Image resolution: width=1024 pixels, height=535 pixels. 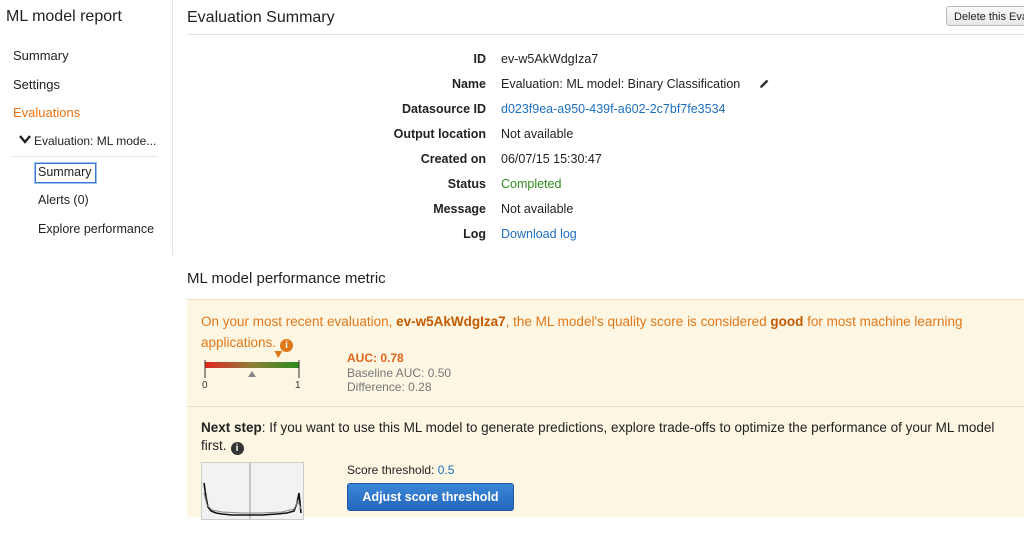 I want to click on scale-bar, so click(x=252, y=365).